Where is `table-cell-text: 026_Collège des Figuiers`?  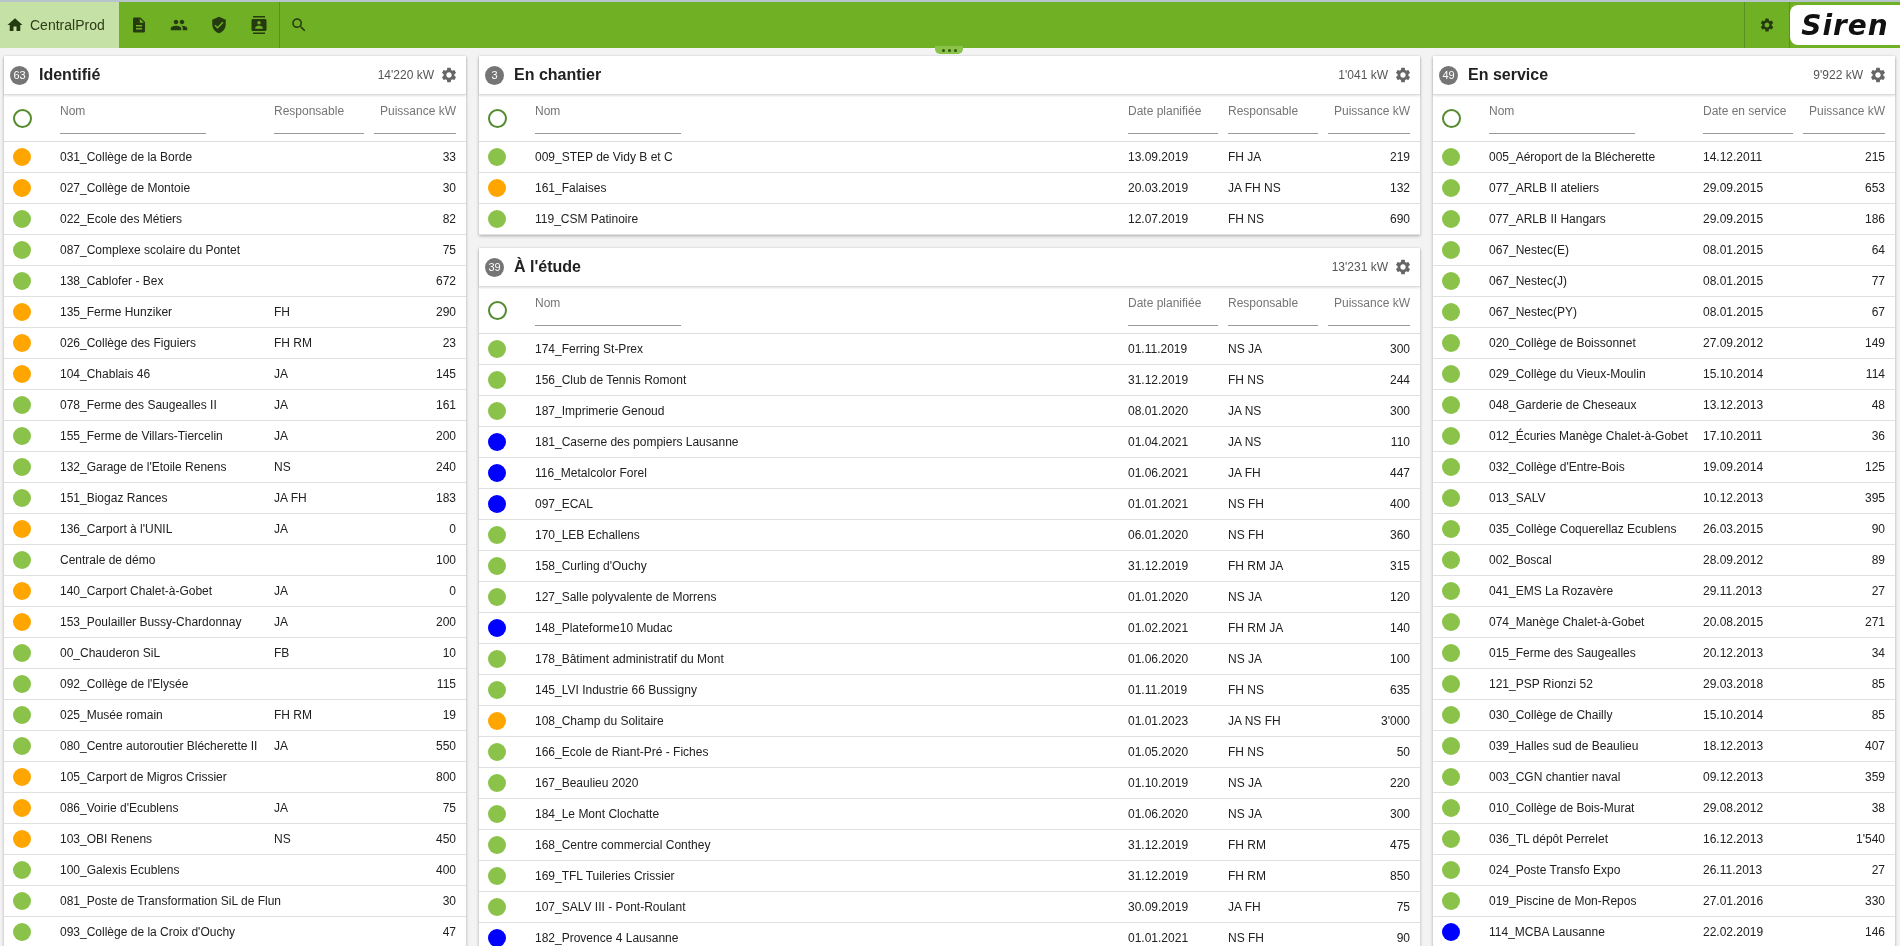 table-cell-text: 026_Collège des Figuiers is located at coordinates (129, 343).